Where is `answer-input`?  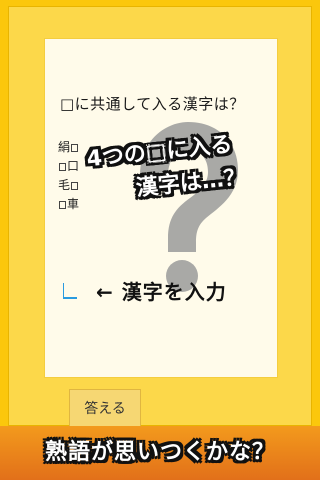
answer-input is located at coordinates (70, 291).